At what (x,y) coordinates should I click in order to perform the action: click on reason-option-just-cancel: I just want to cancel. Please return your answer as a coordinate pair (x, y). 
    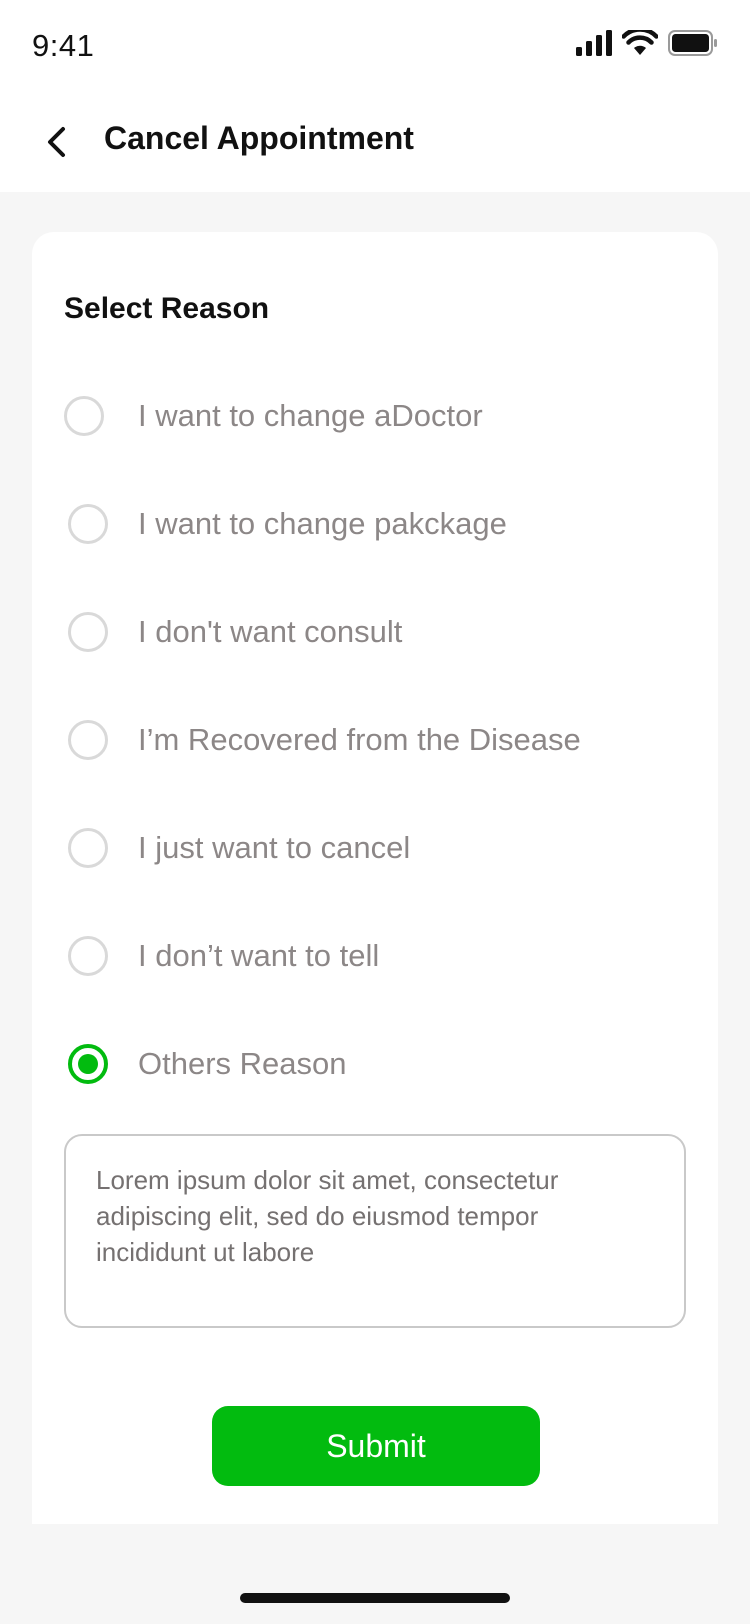
    Looking at the image, I should click on (379, 848).